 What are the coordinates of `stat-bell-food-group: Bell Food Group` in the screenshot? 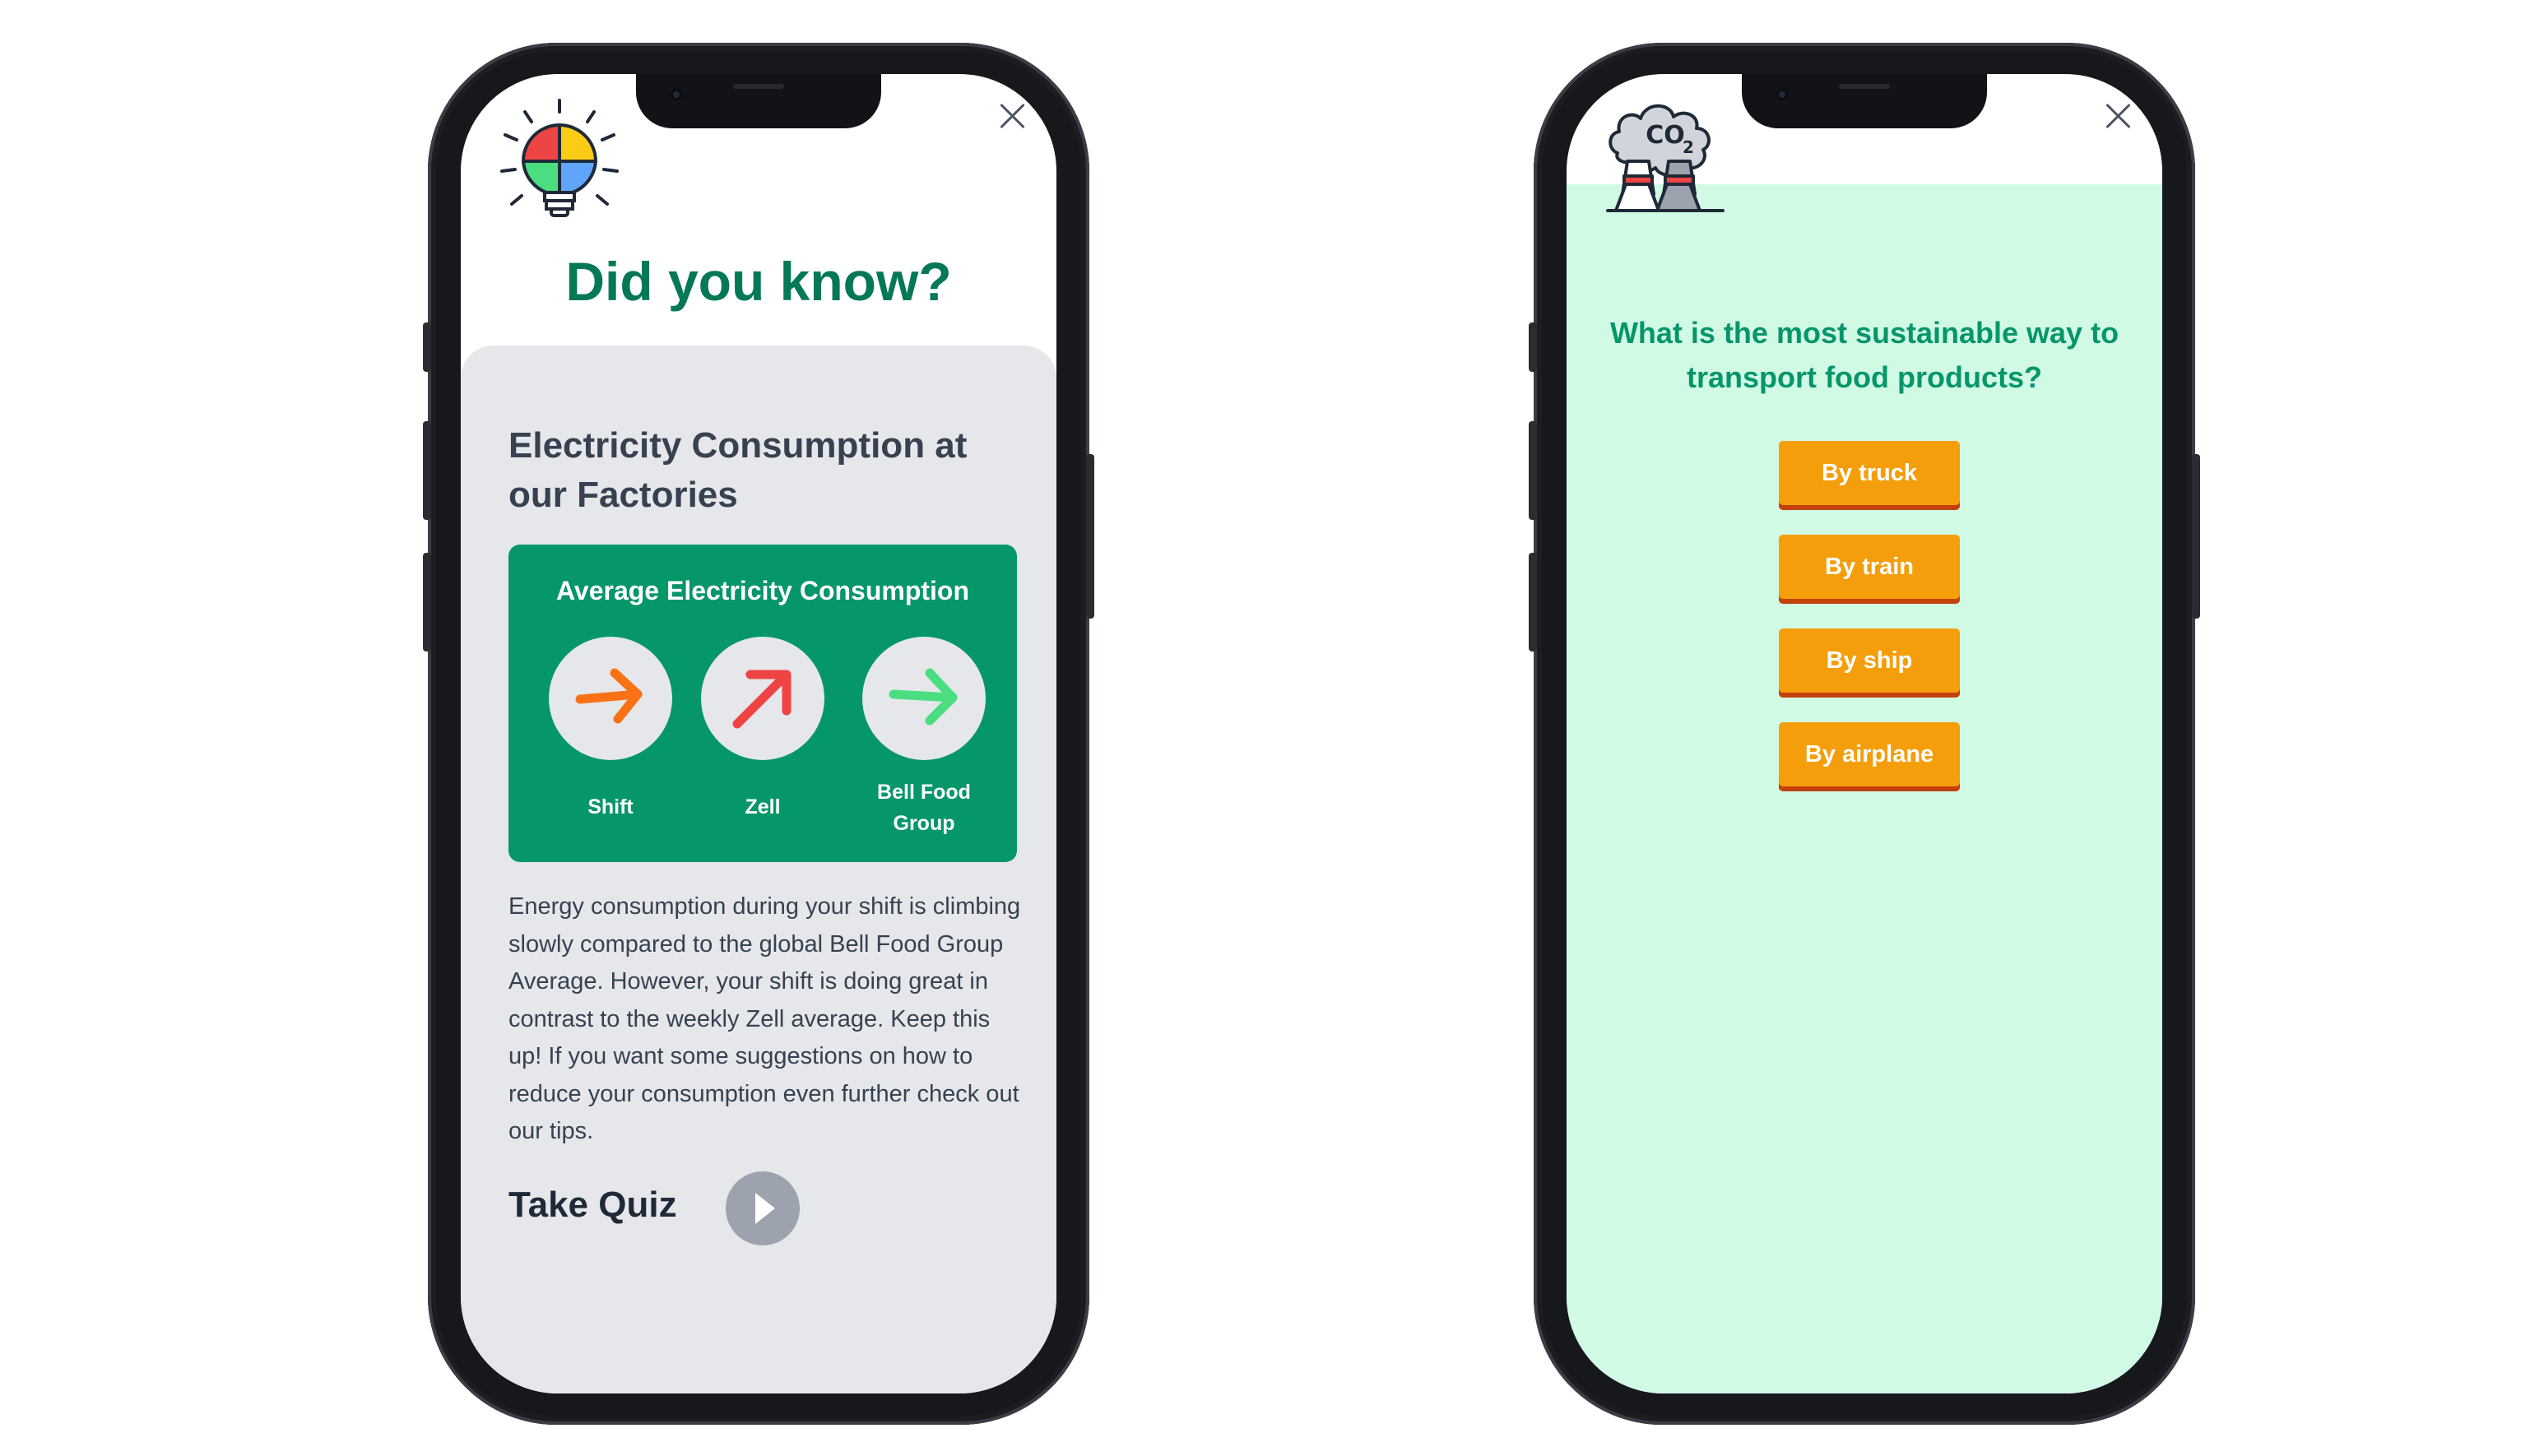 It's located at (924, 738).